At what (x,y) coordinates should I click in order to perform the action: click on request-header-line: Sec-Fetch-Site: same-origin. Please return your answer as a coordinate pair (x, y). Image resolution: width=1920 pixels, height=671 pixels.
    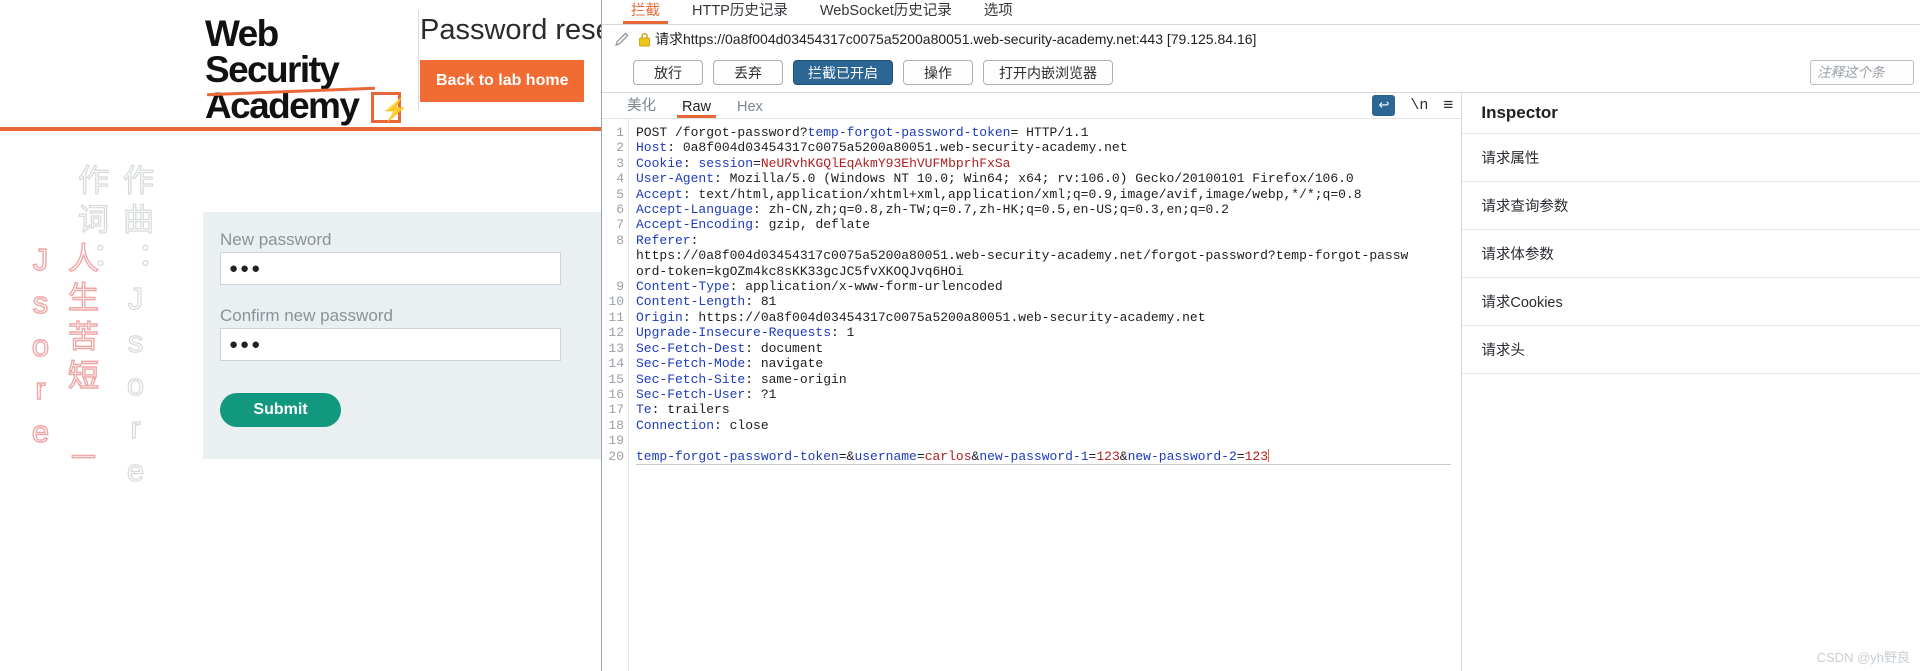
    Looking at the image, I should click on (741, 379).